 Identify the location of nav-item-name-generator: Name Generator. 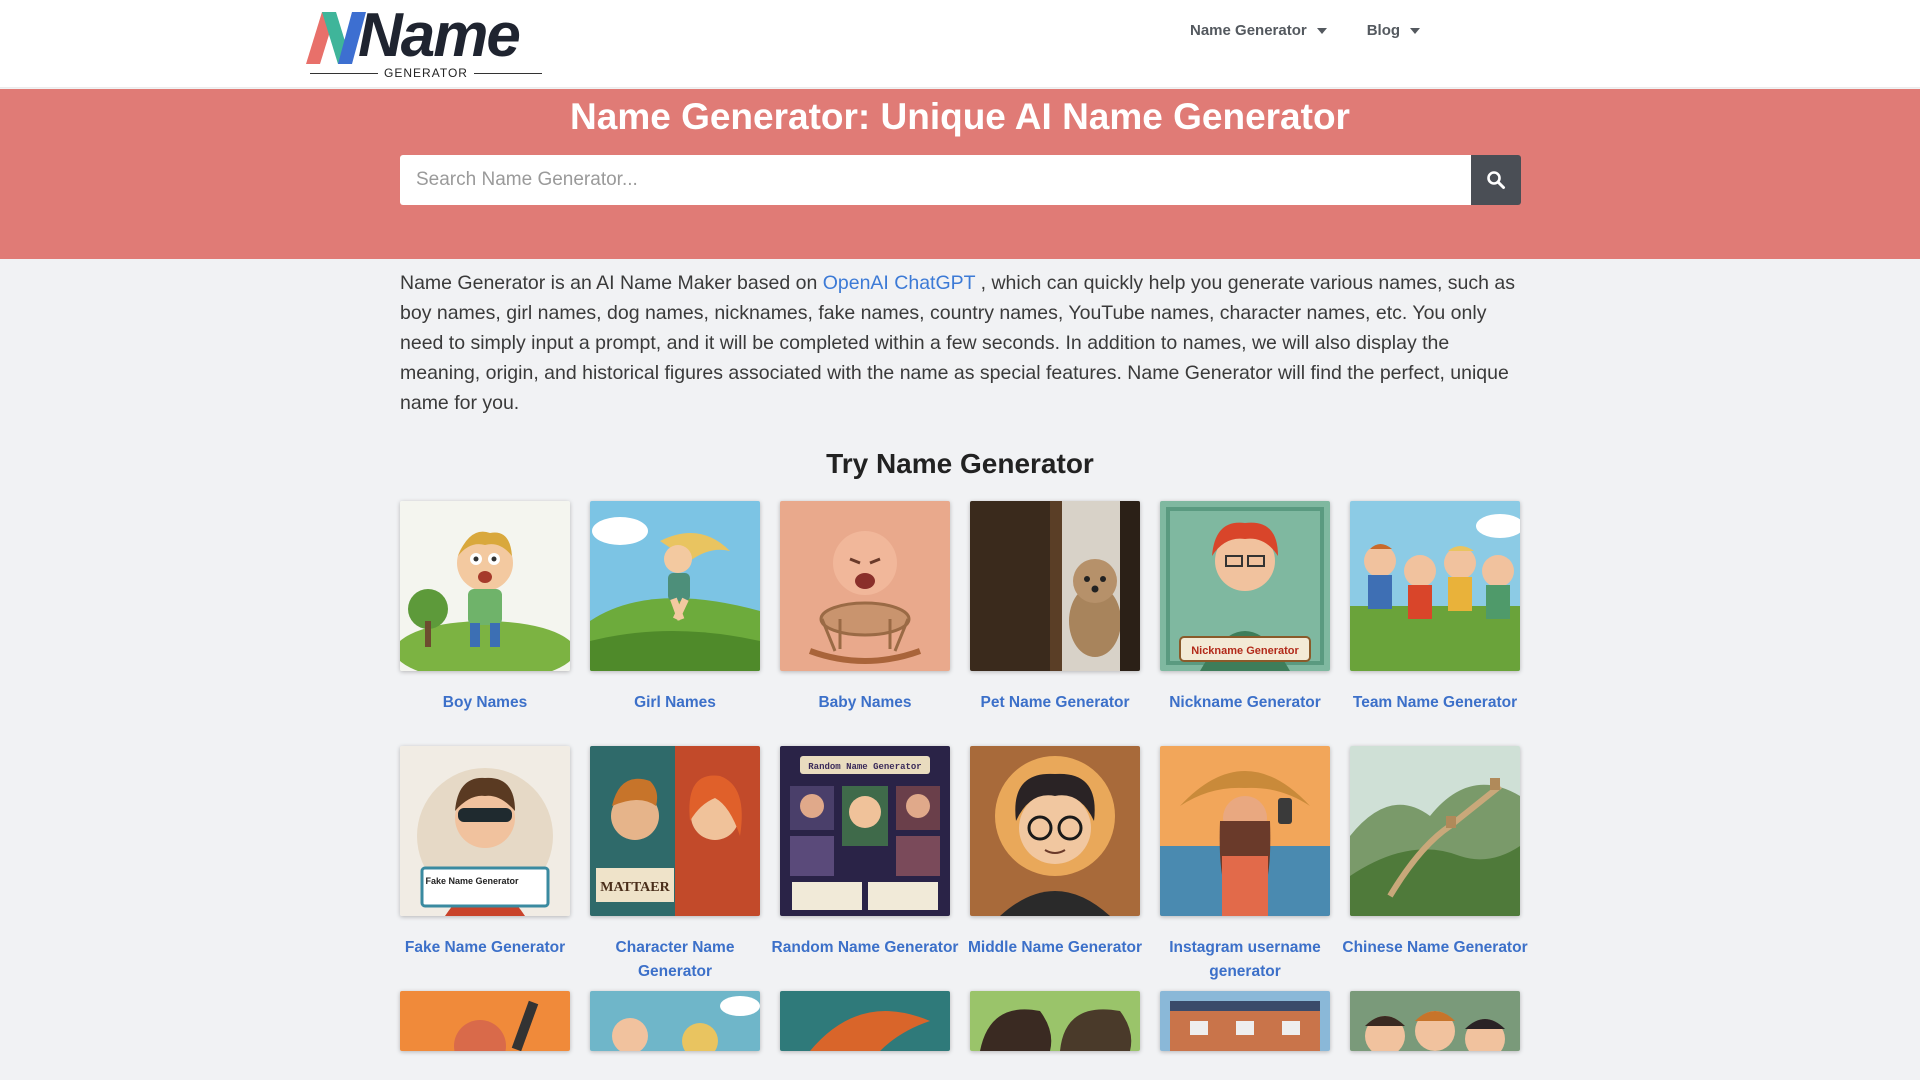
(1258, 30).